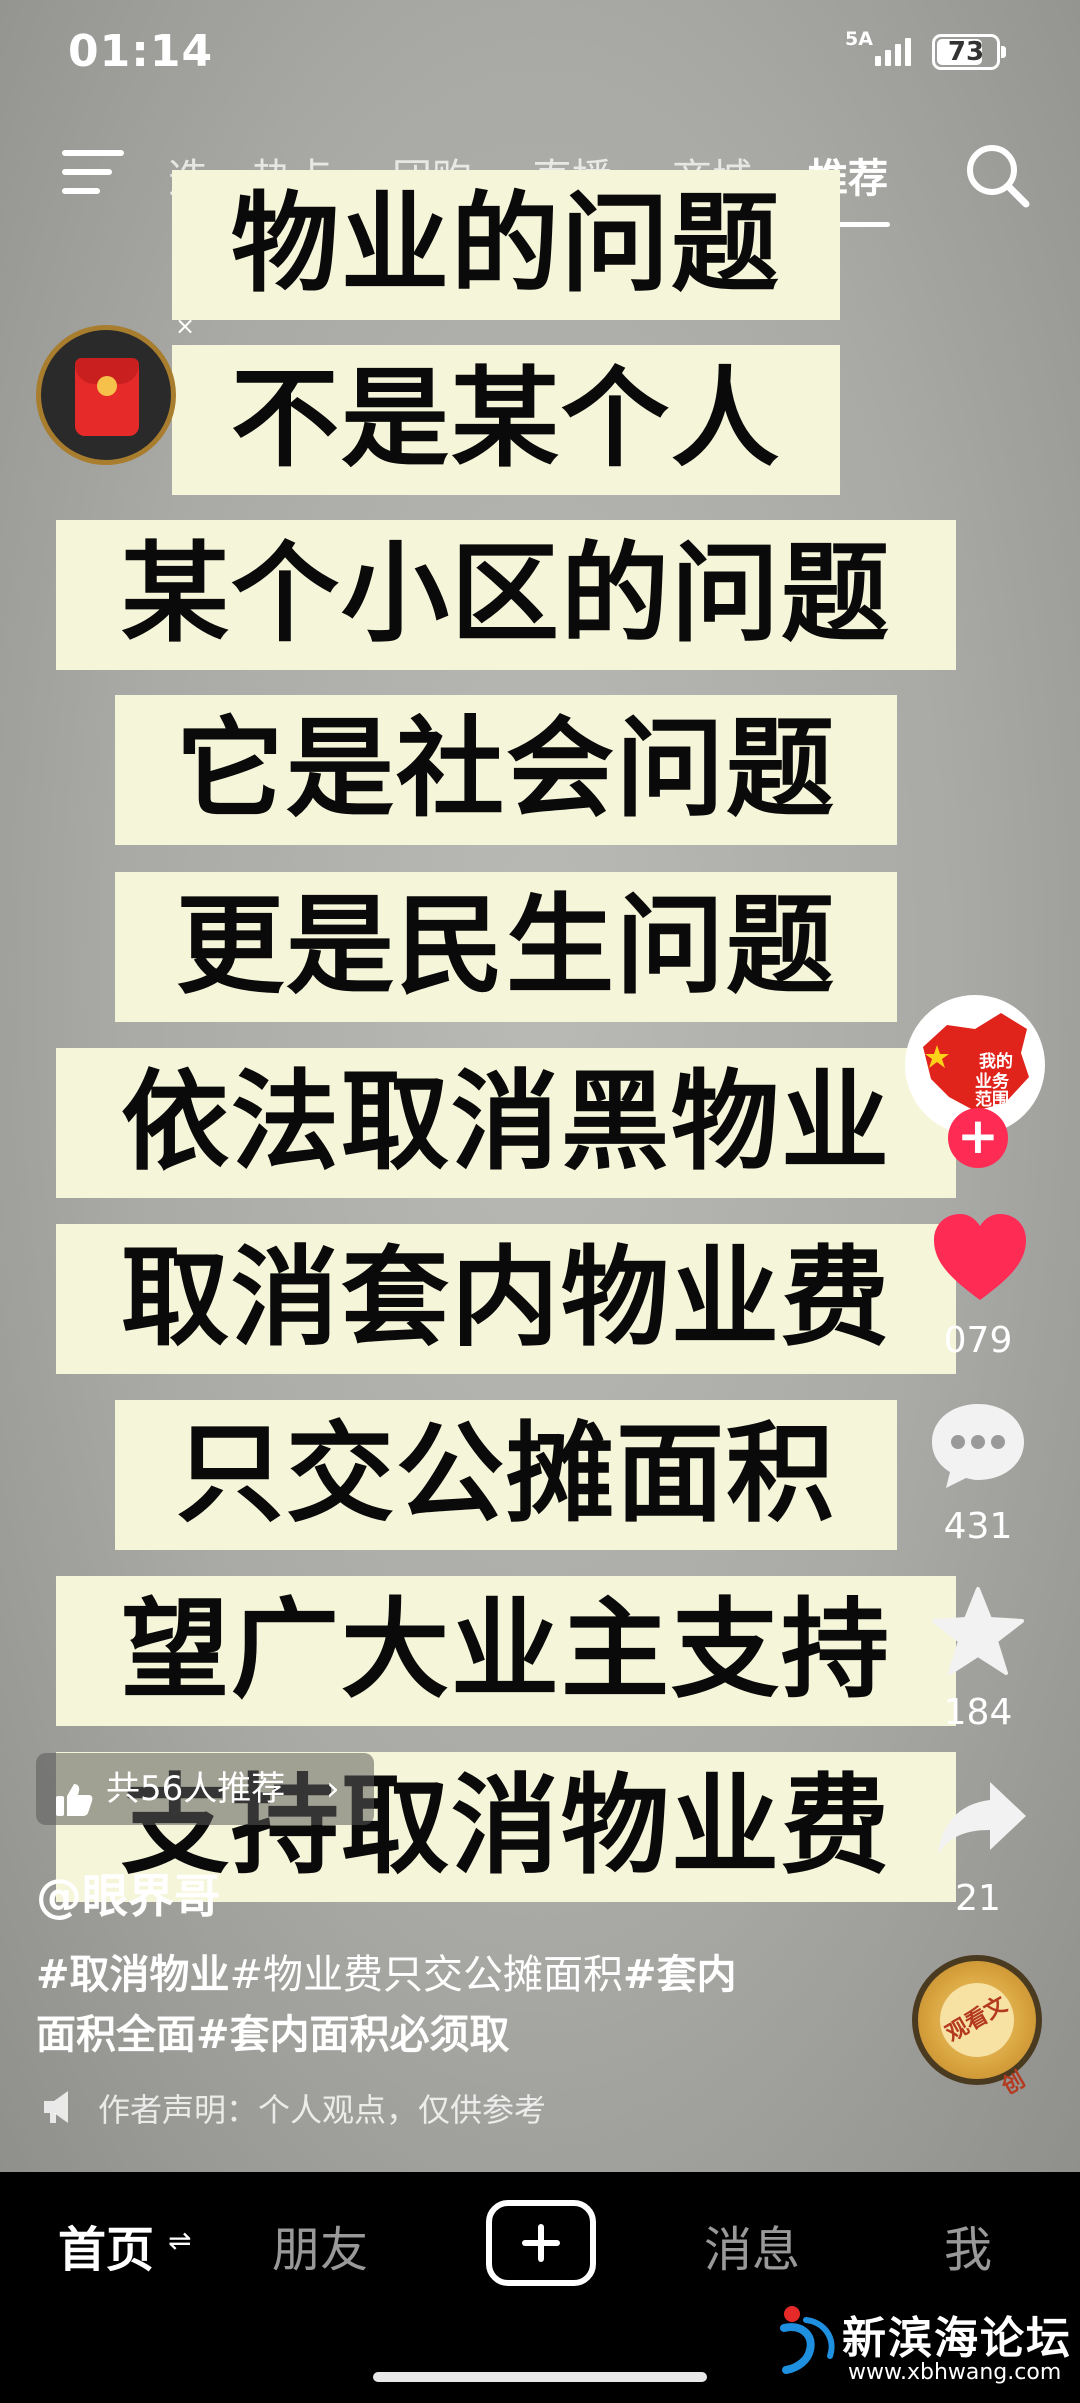 This screenshot has width=1080, height=2403. Describe the element at coordinates (978, 1138) in the screenshot. I see `follow-button: +` at that location.